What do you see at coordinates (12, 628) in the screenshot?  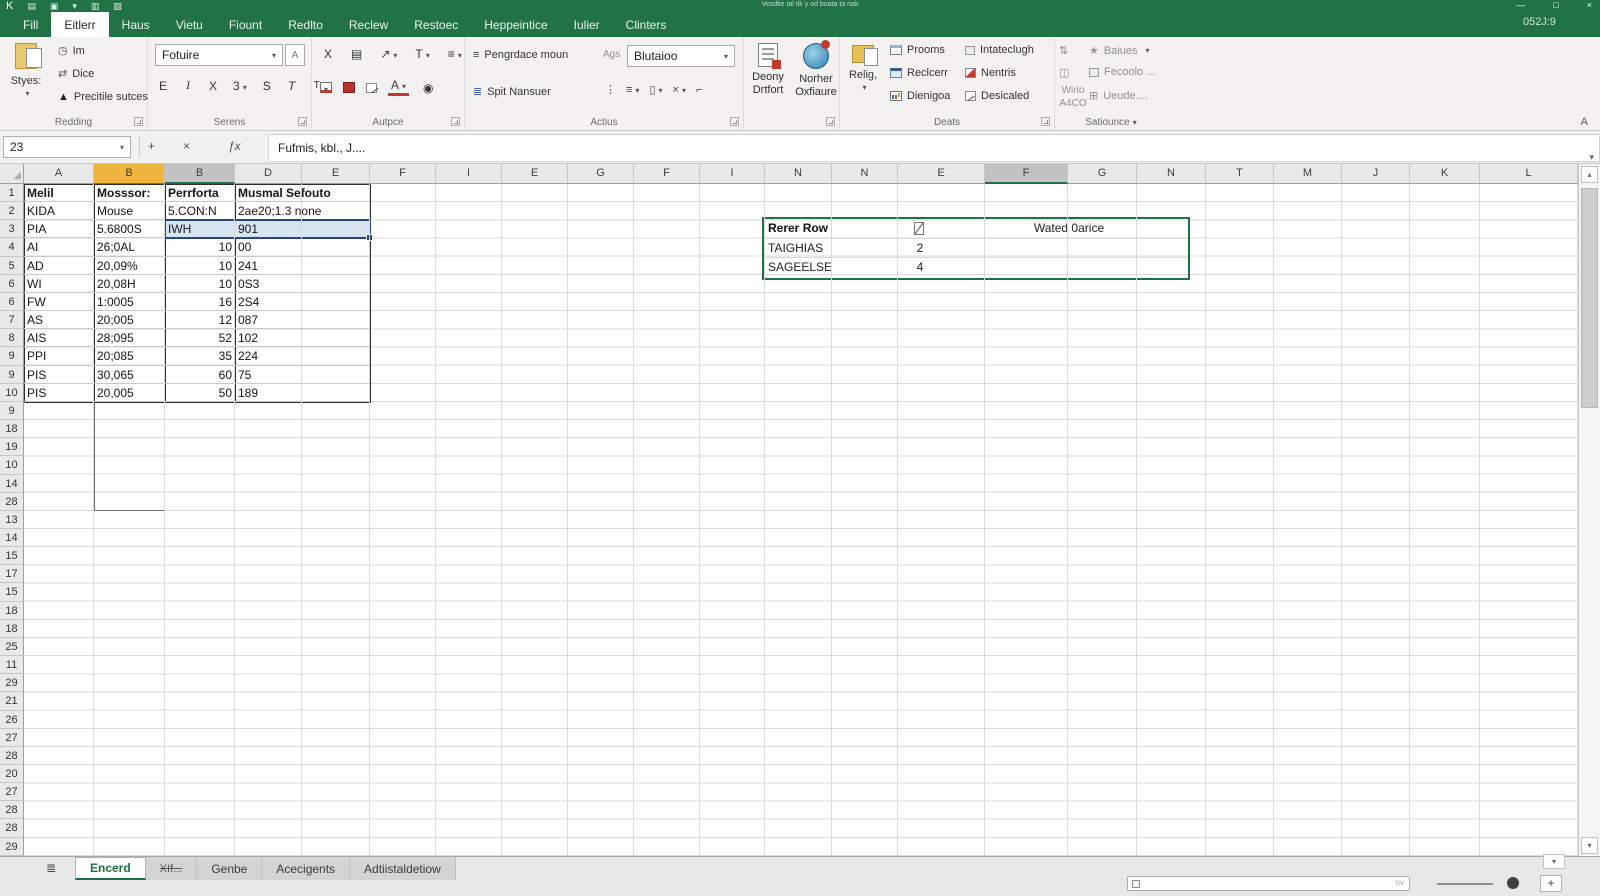 I see `row-header-25: 18` at bounding box center [12, 628].